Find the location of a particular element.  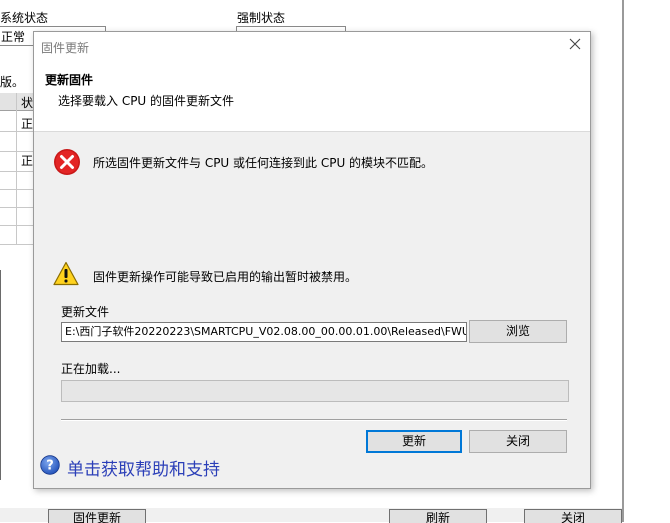

refresh-button: 刷新 is located at coordinates (438, 516).